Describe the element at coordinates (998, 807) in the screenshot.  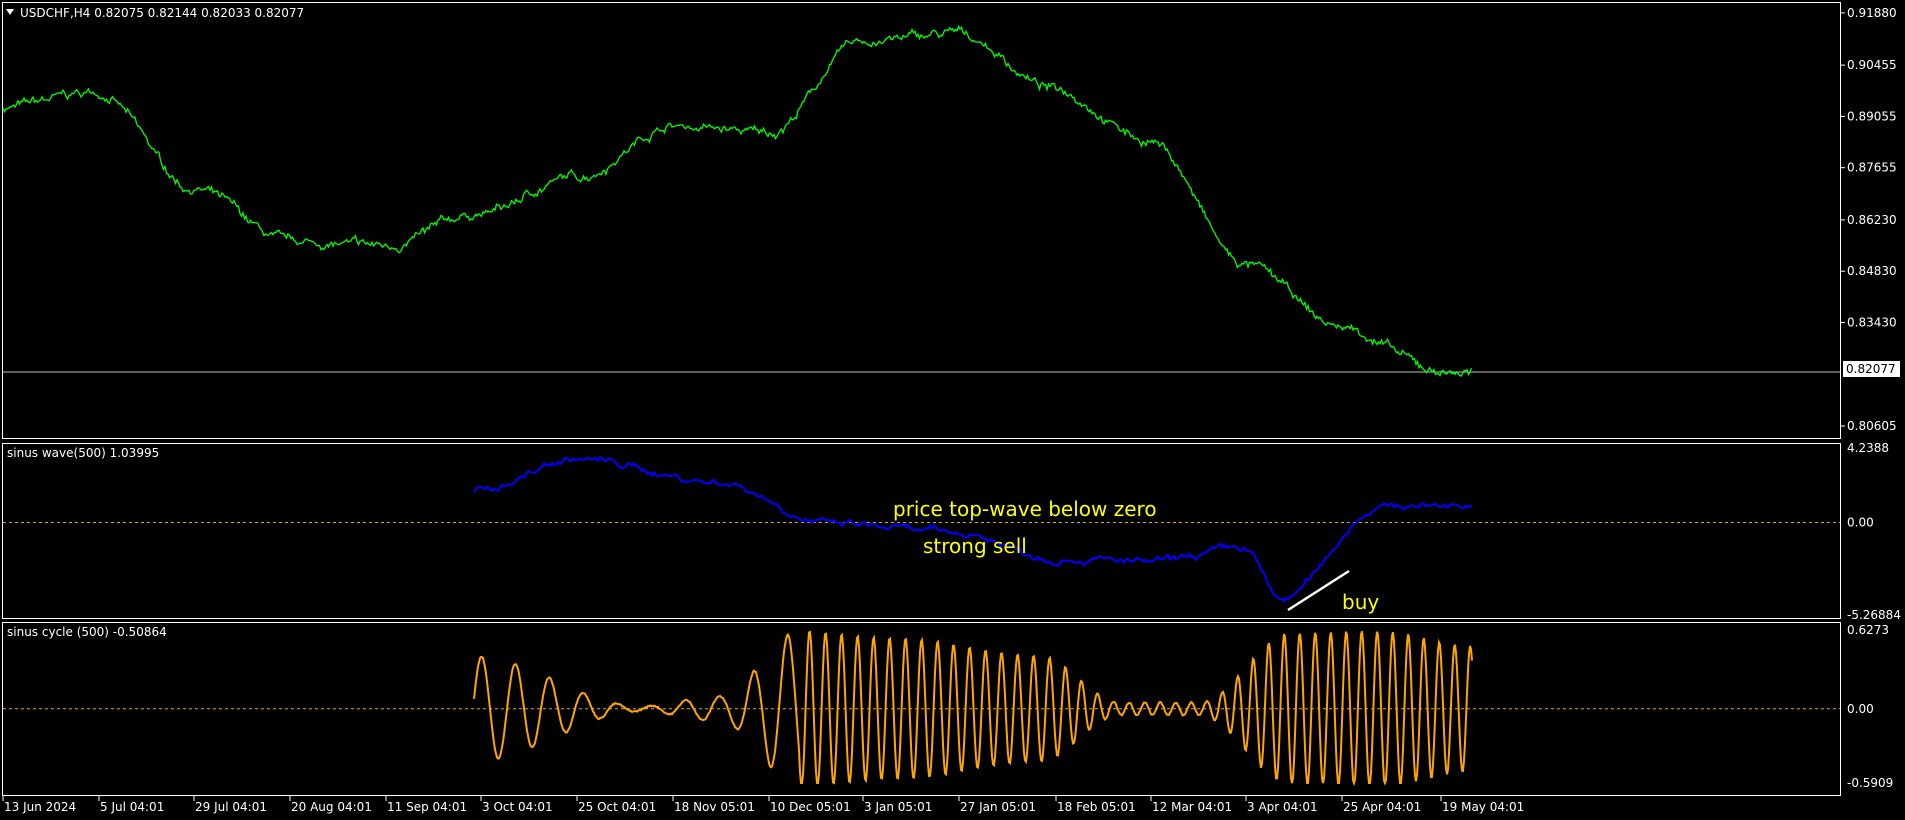
I see `time-tick-label: 27 Jan 05:01` at that location.